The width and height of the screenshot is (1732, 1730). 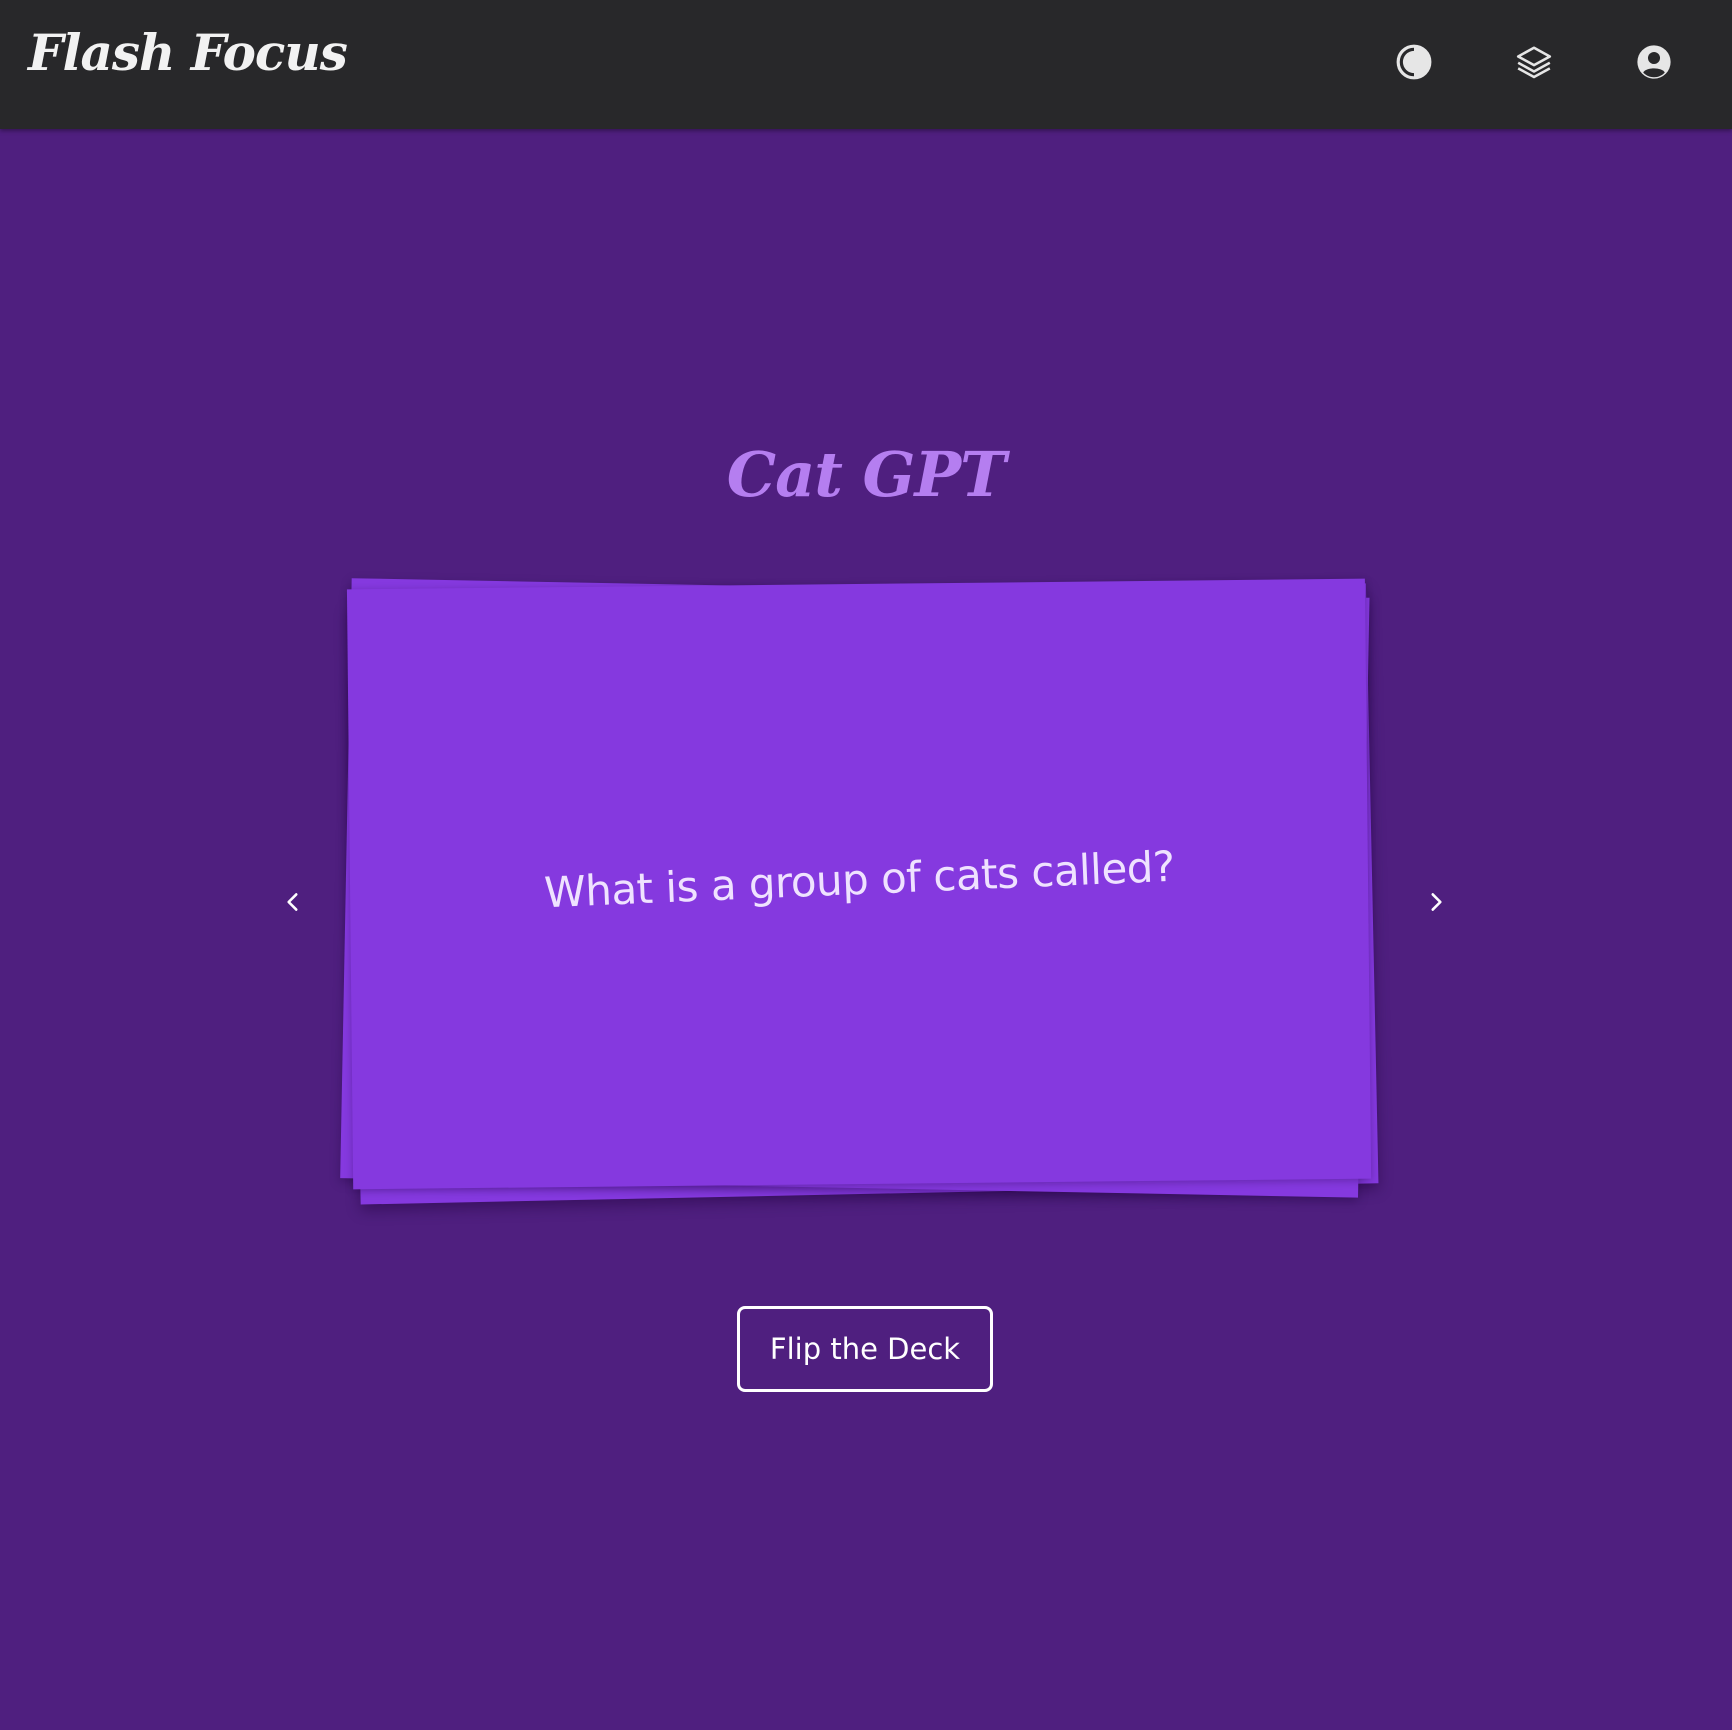 I want to click on previous-card-button, so click(x=293, y=902).